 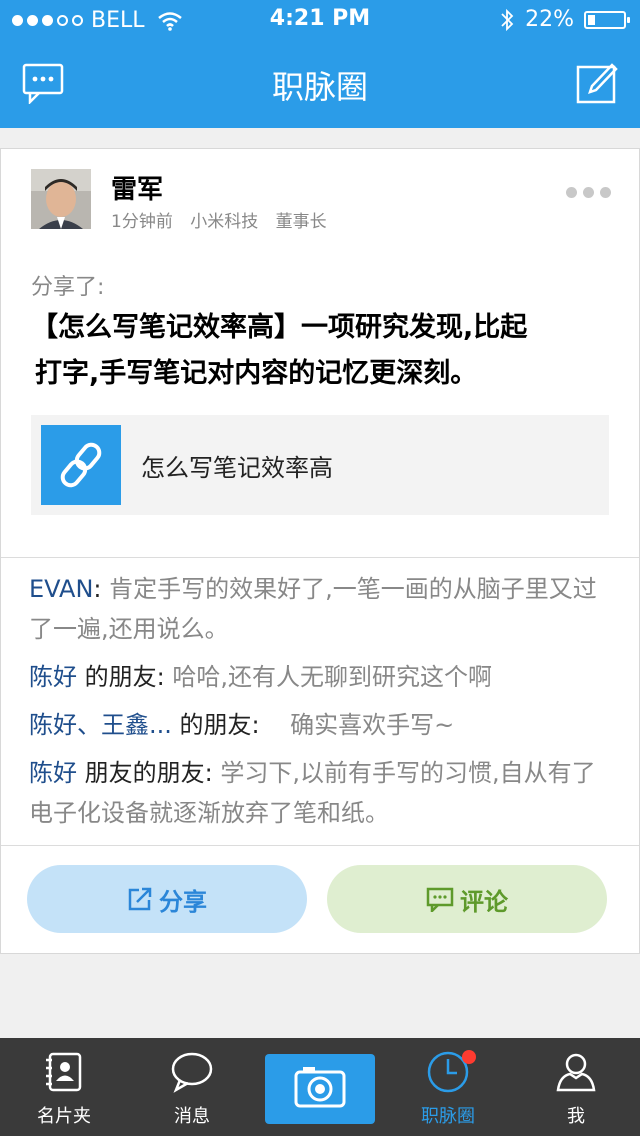 I want to click on link-chain-icon, so click(x=81, y=465).